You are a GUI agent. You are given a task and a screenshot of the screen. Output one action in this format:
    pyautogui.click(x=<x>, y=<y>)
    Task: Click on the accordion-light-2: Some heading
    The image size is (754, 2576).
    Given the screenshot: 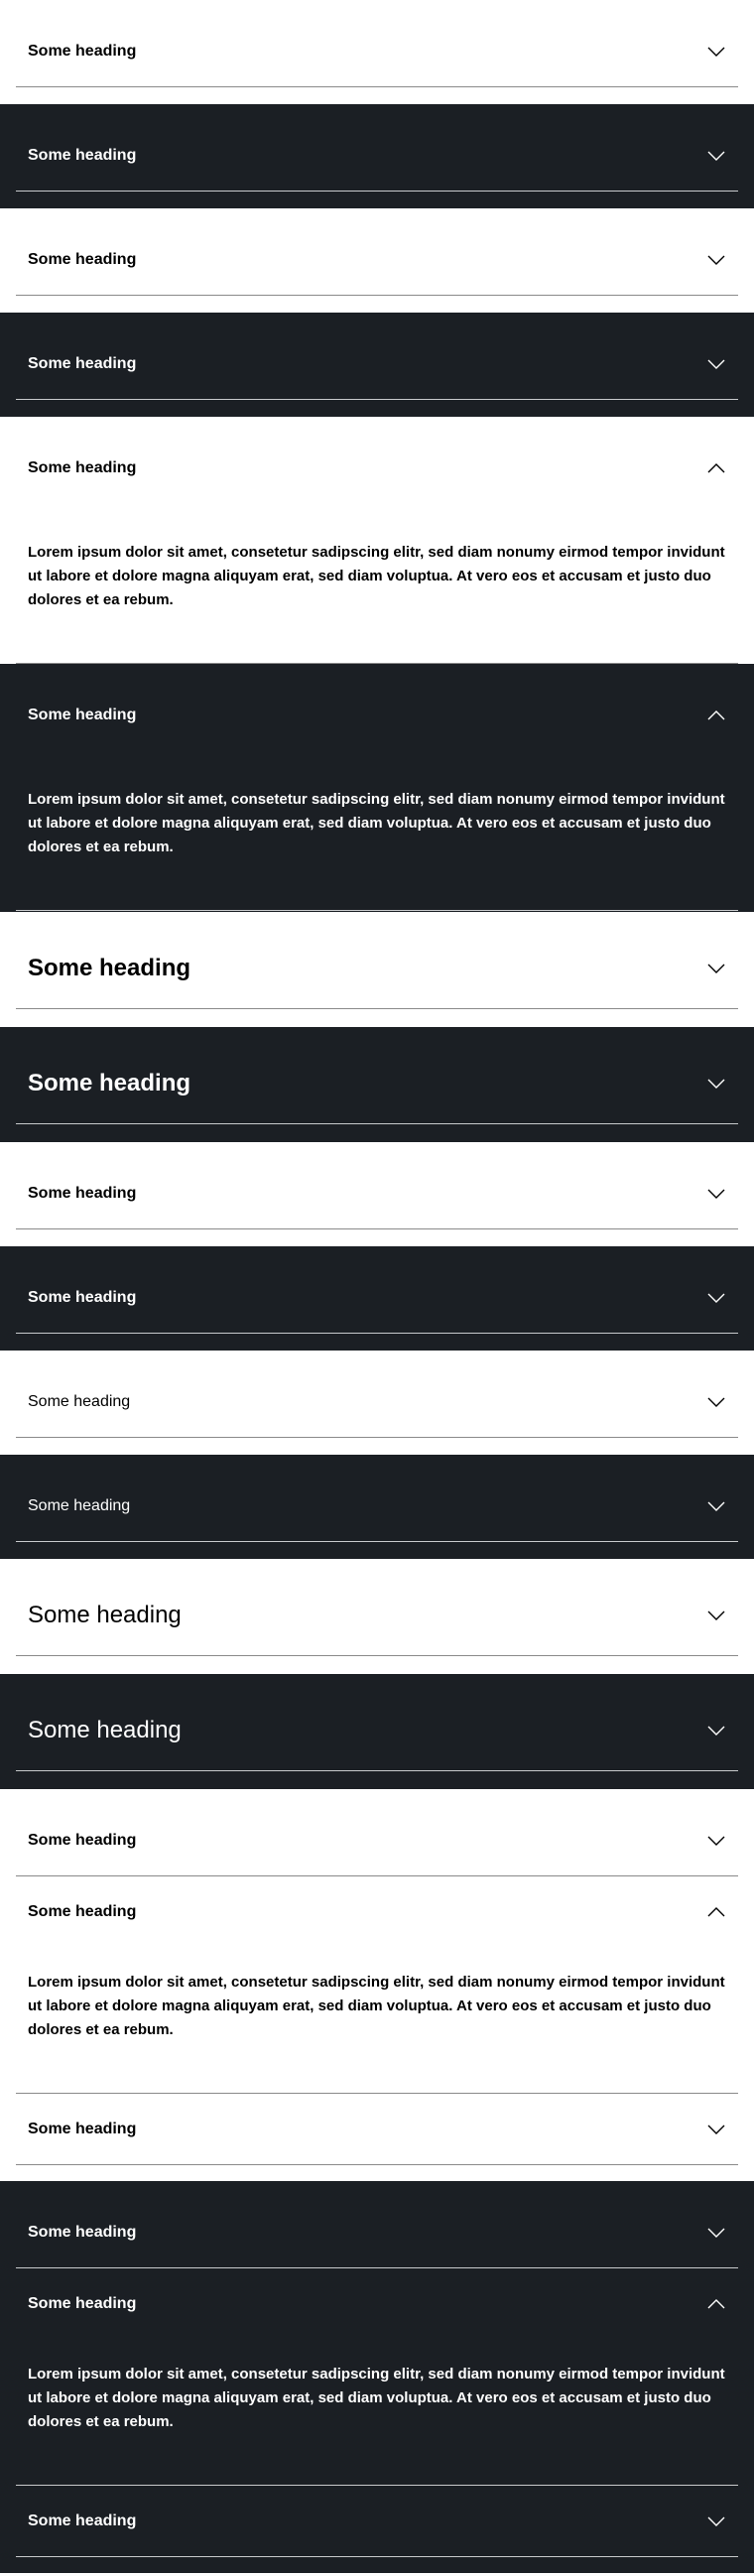 What is the action you would take?
    pyautogui.click(x=377, y=261)
    